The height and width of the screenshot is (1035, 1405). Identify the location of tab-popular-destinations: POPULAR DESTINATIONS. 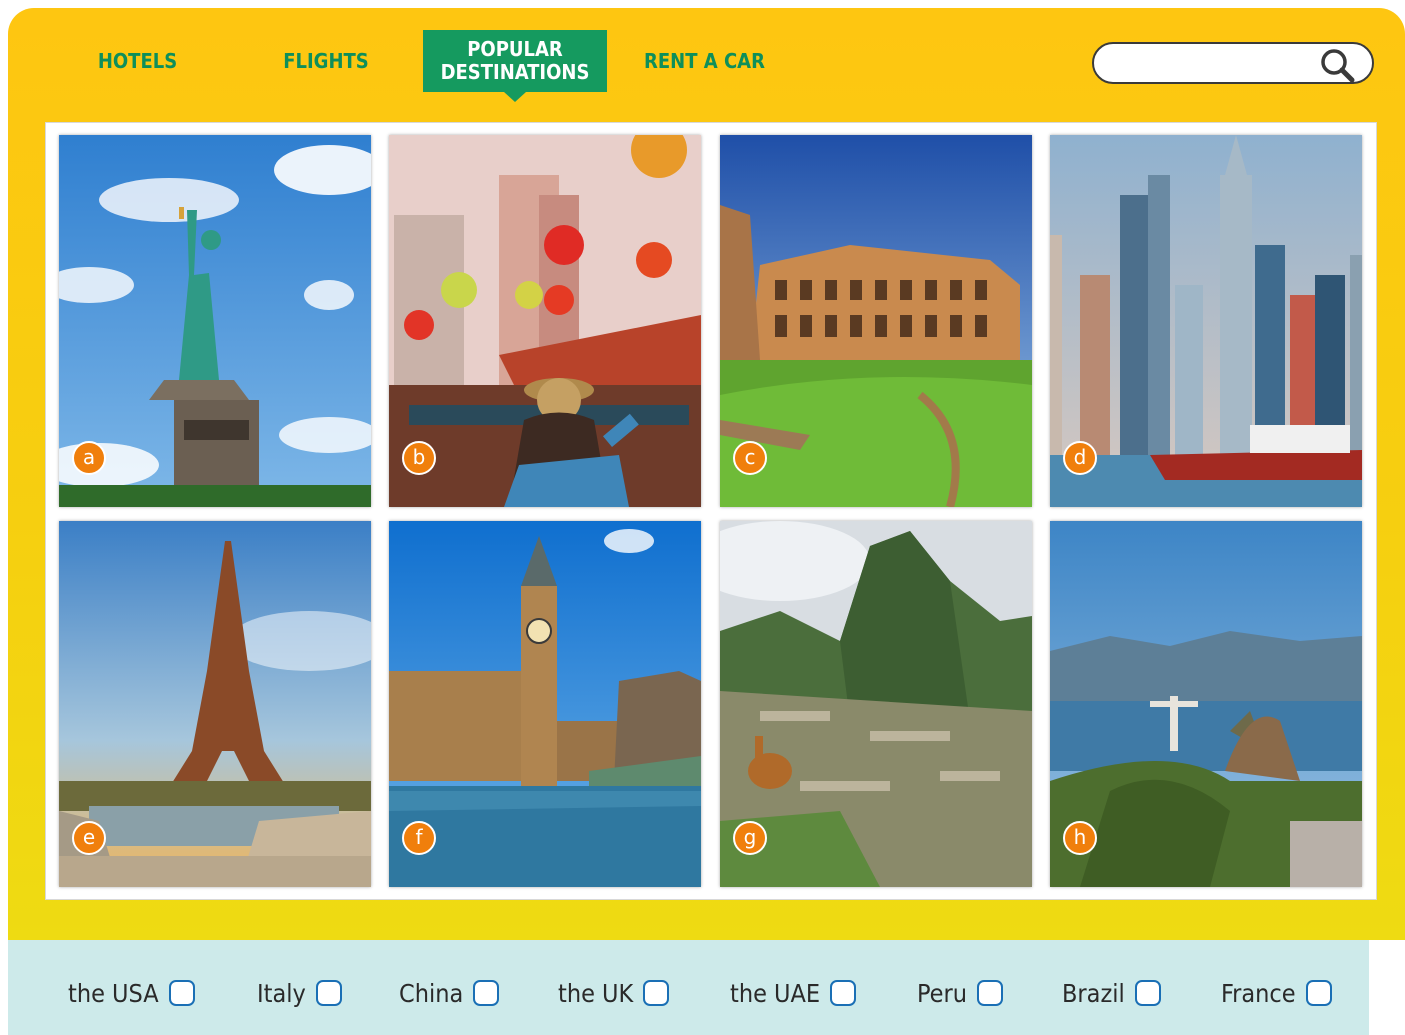
(515, 66).